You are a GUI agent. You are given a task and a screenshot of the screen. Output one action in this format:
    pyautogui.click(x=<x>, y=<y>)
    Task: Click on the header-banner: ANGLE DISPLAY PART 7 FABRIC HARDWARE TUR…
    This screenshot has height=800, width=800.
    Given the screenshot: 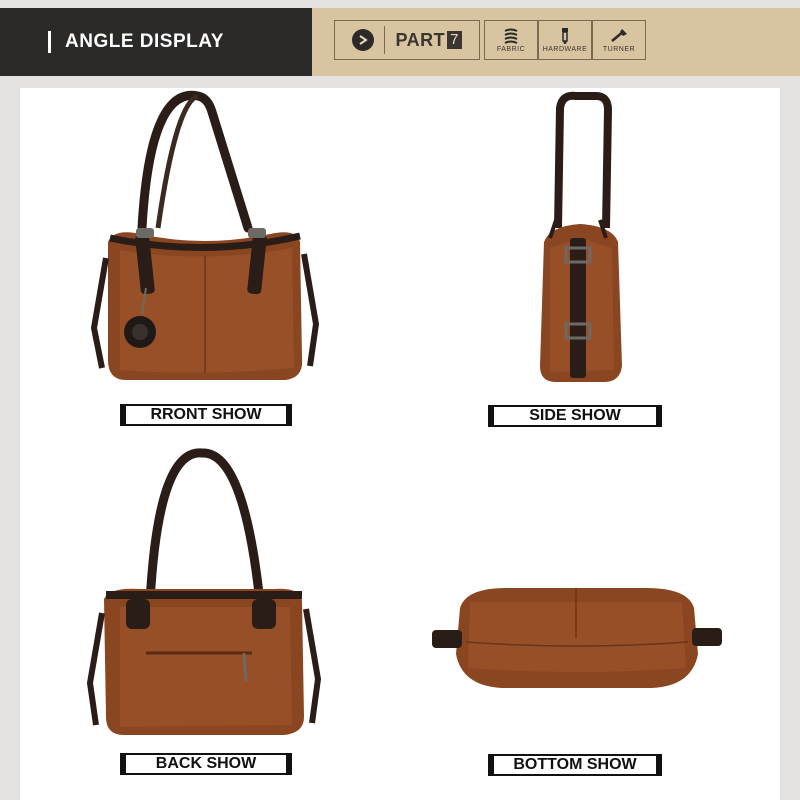 What is the action you would take?
    pyautogui.click(x=400, y=42)
    